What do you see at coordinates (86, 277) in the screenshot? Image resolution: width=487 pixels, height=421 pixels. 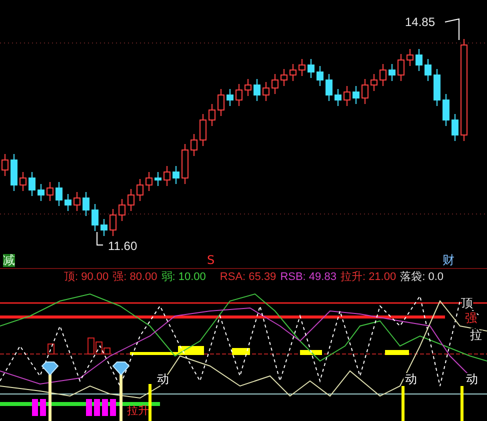 I see `legend-value: 顶: 90.00` at bounding box center [86, 277].